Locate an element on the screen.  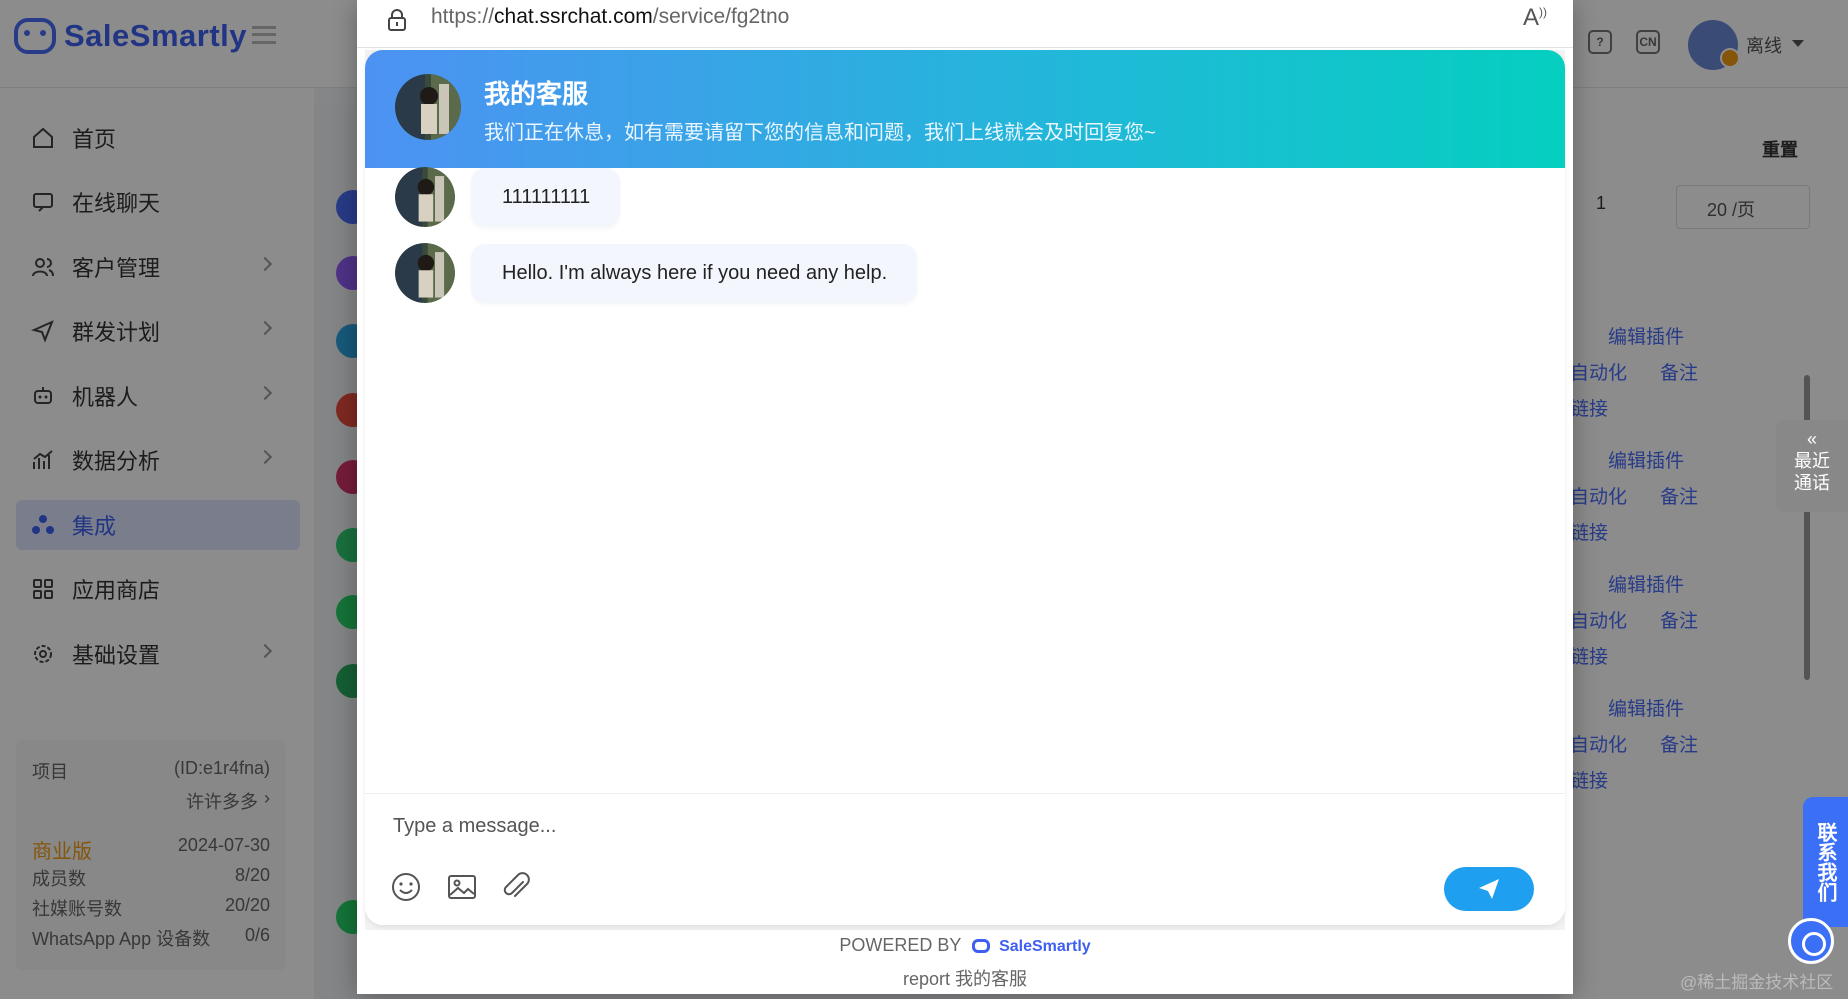
powered-by: POWERED BY SaleSmartly is located at coordinates (965, 945).